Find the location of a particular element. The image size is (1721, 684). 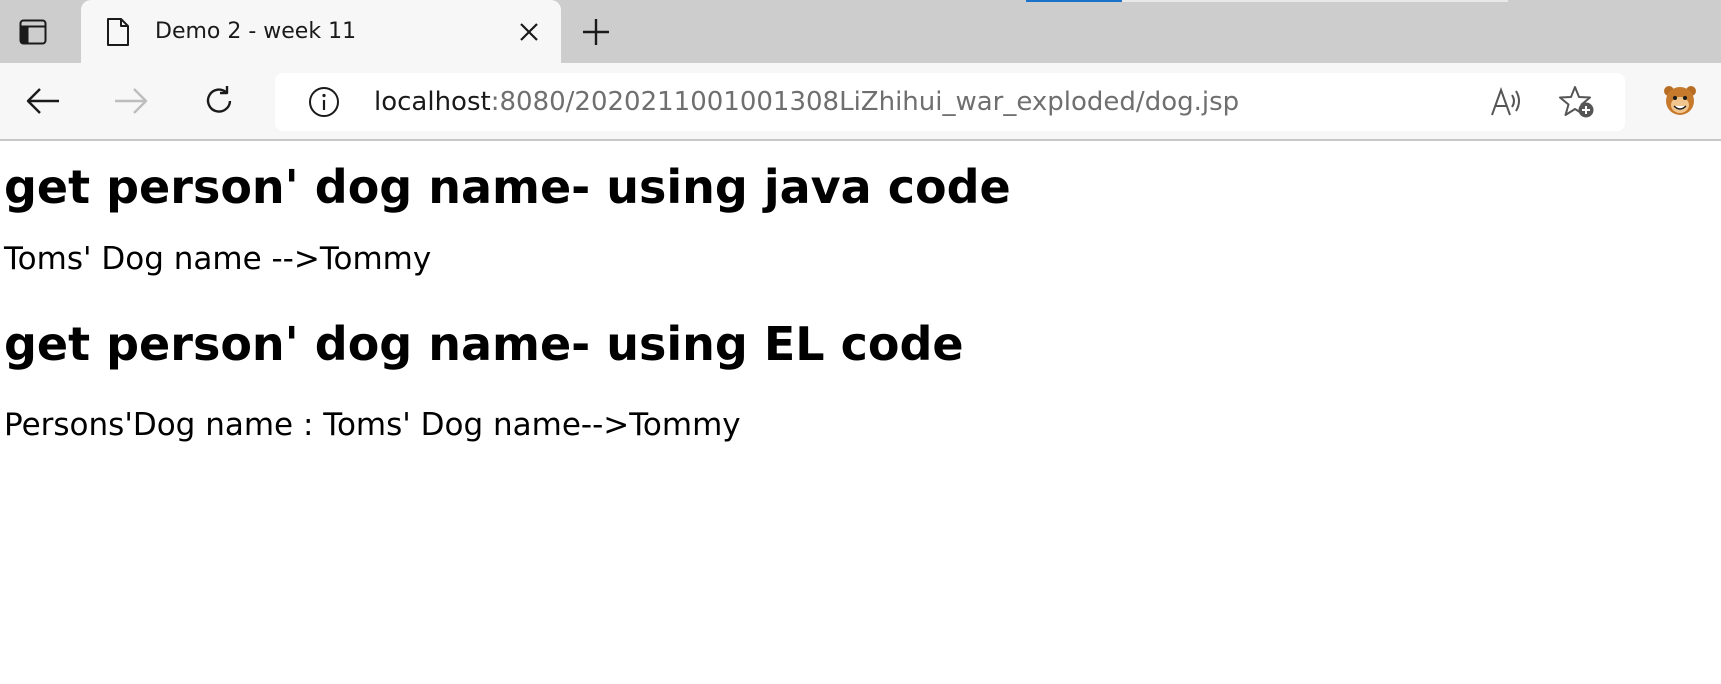

site-info-button is located at coordinates (324, 102).